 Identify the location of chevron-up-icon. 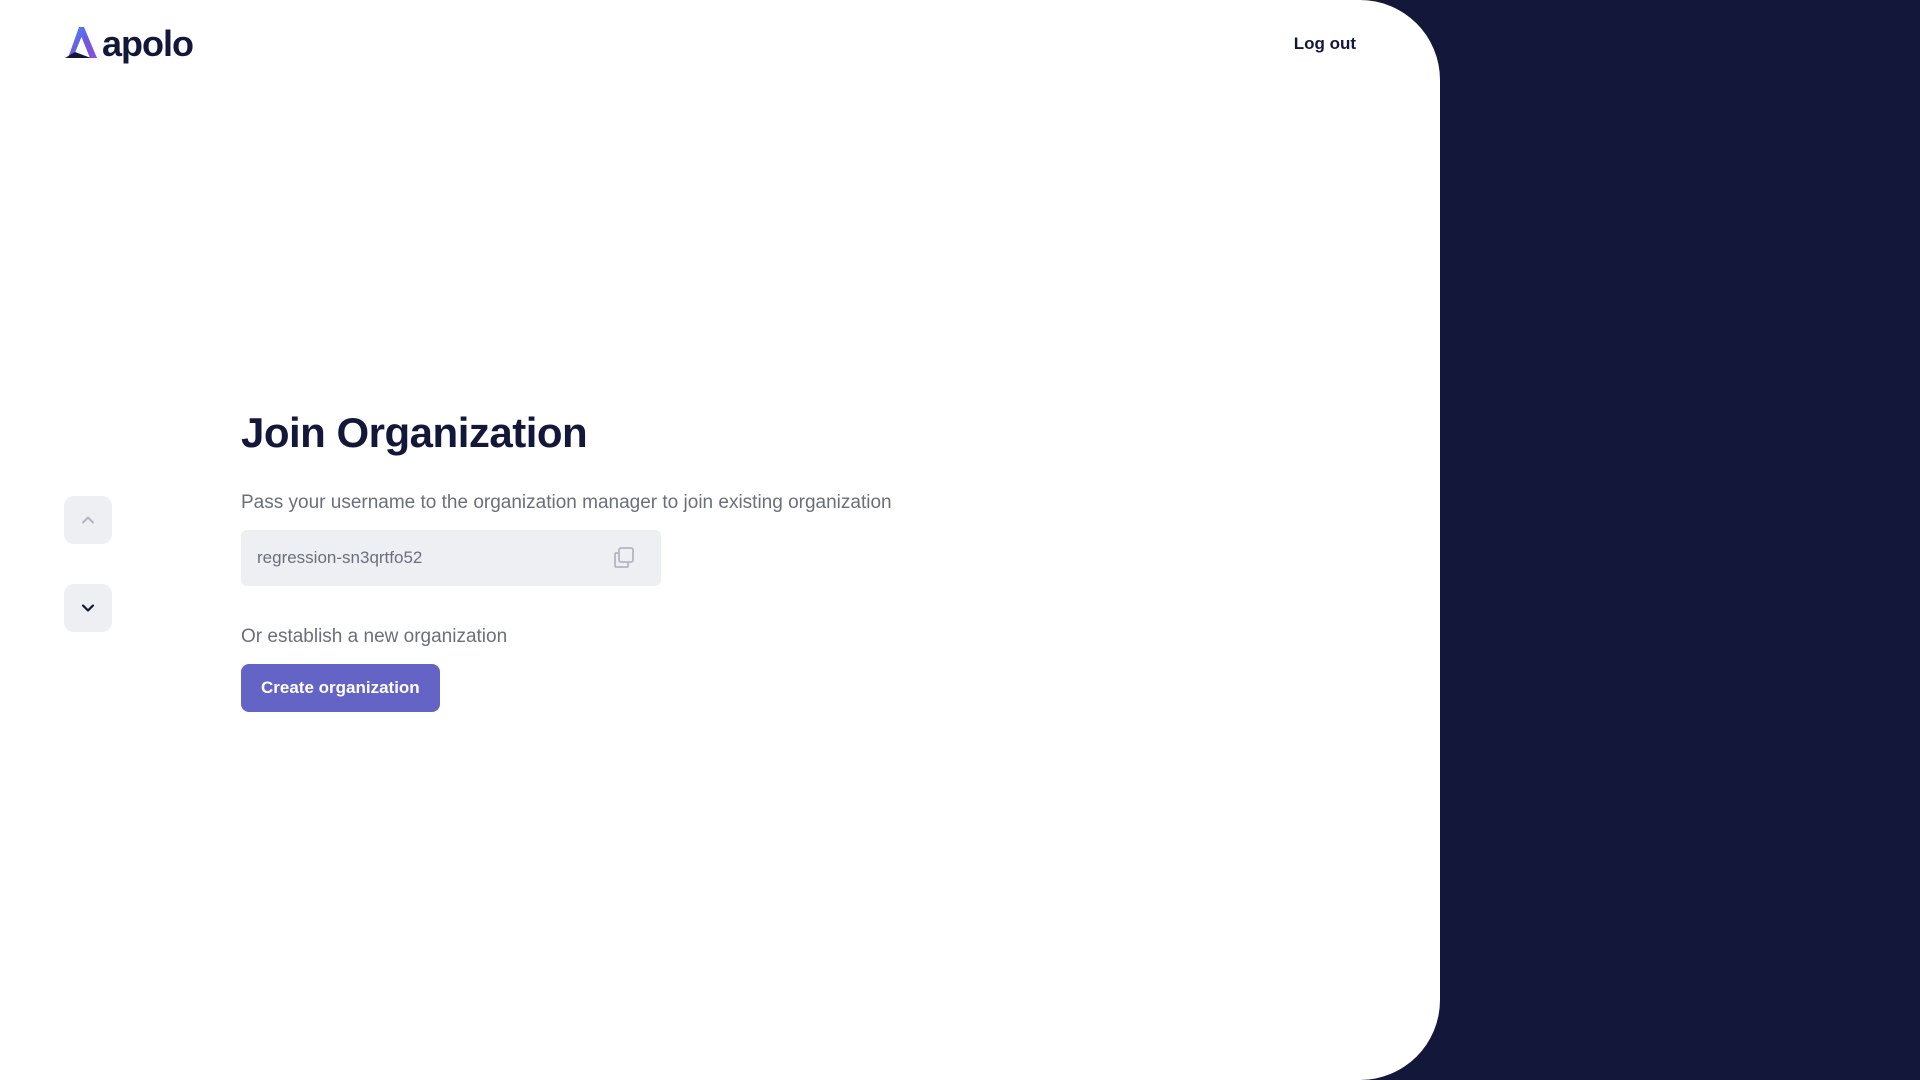
(88, 520).